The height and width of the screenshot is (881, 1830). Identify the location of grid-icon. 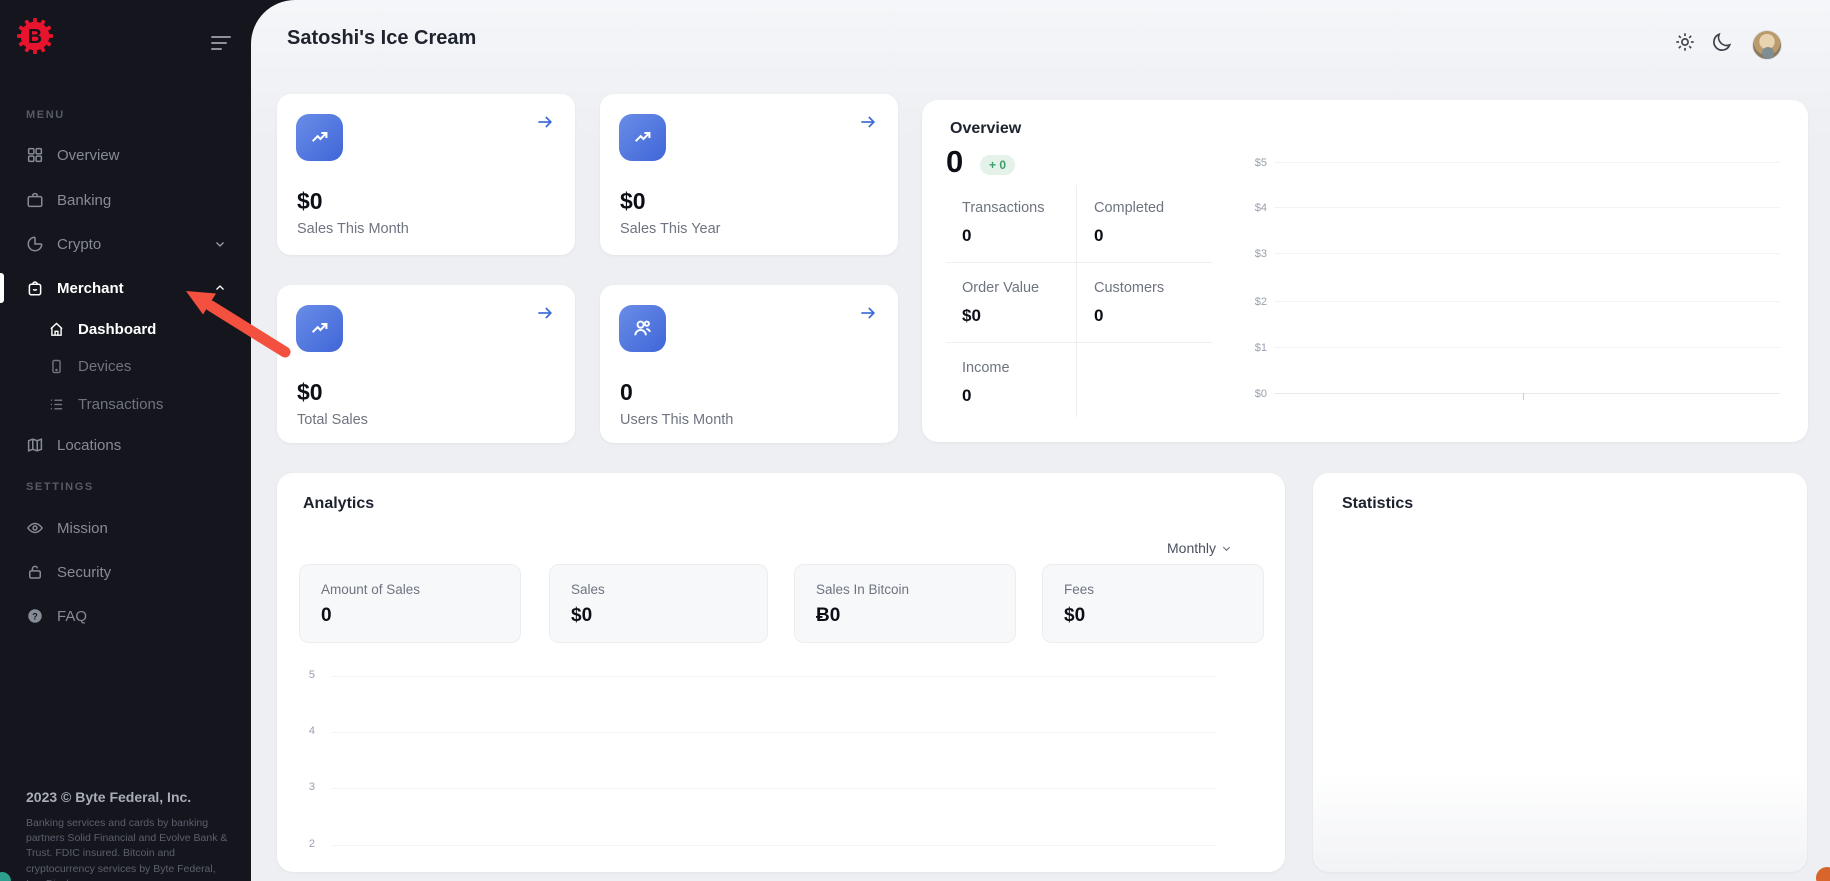
(35, 155).